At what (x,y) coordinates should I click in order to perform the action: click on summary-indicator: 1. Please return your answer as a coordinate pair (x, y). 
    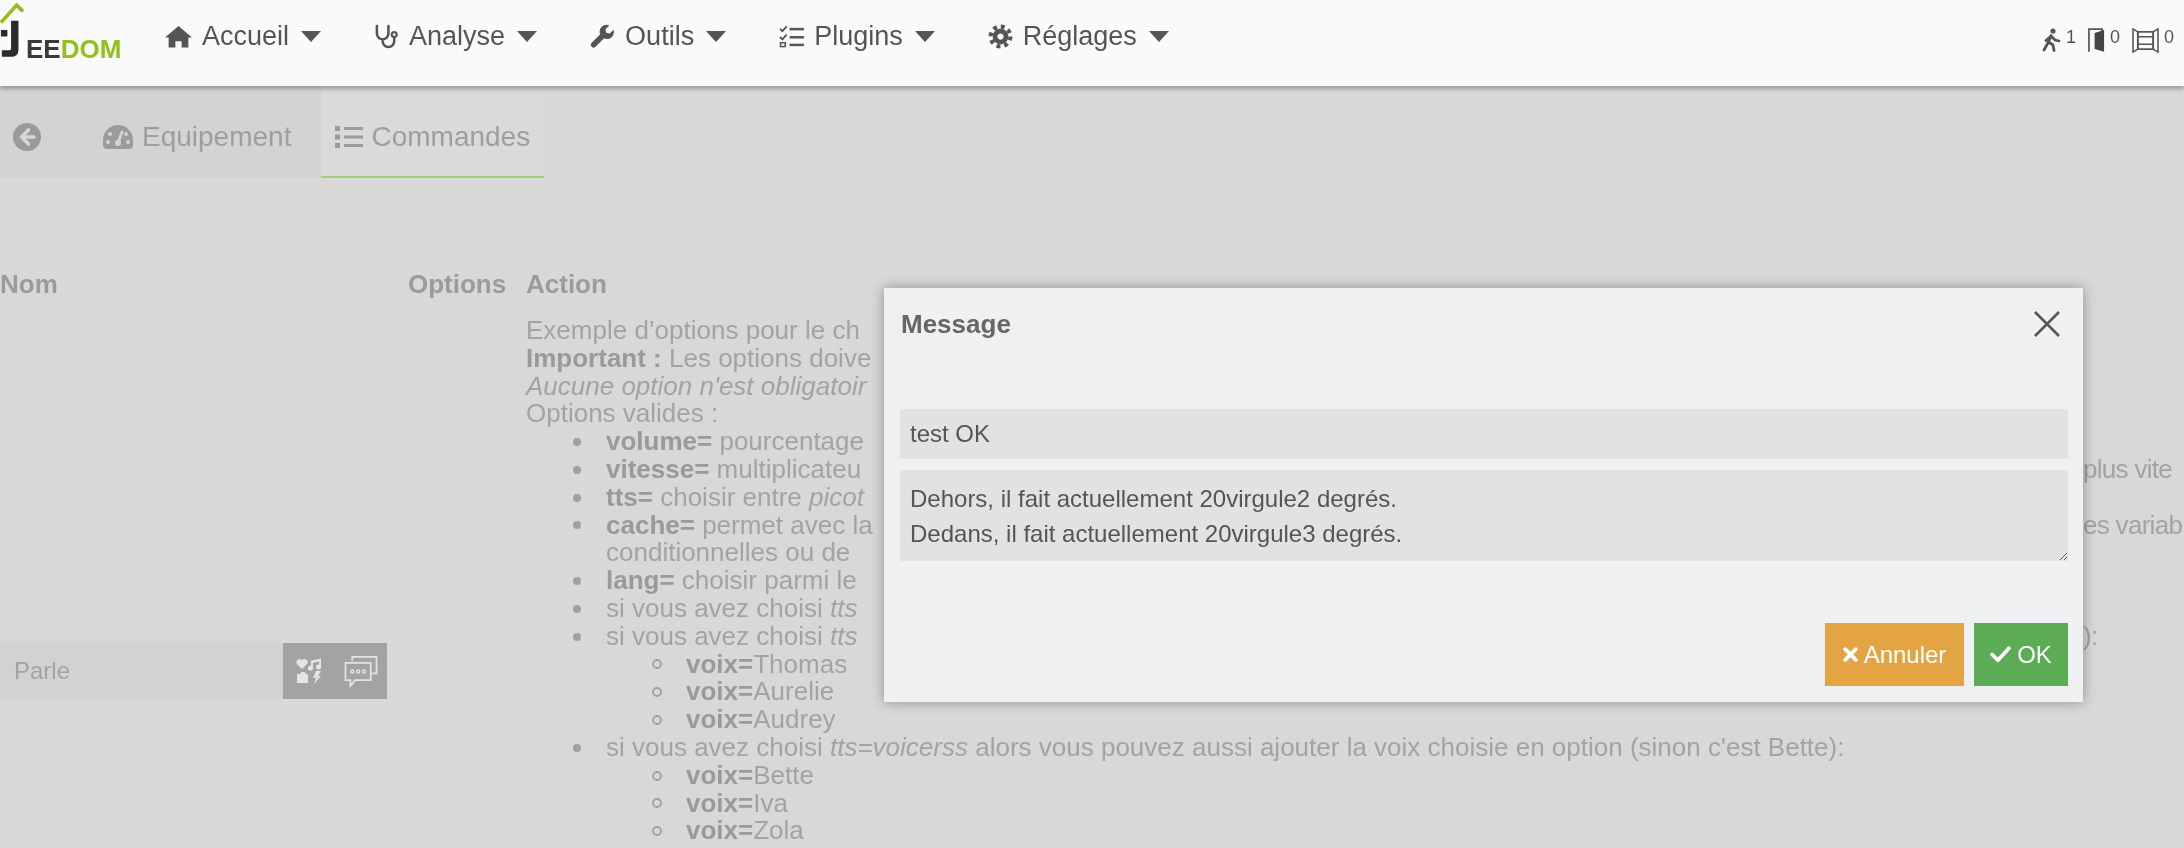
    Looking at the image, I should click on (2058, 40).